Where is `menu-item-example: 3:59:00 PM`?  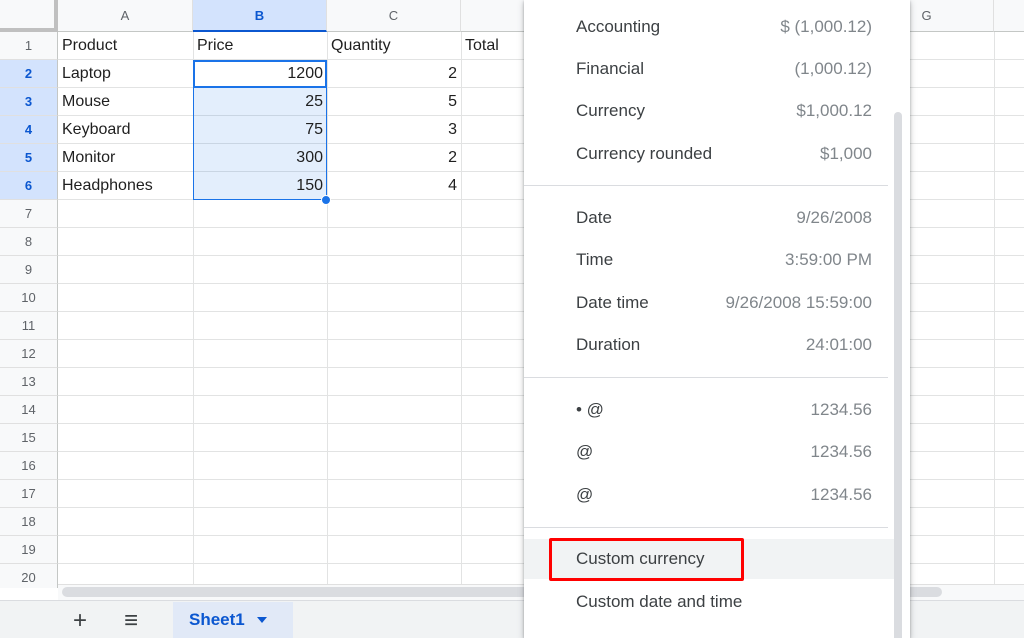 menu-item-example: 3:59:00 PM is located at coordinates (828, 259).